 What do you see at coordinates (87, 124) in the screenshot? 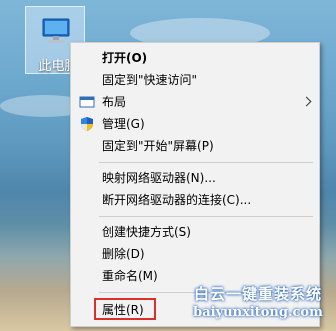
I see `uac-shield-icon` at bounding box center [87, 124].